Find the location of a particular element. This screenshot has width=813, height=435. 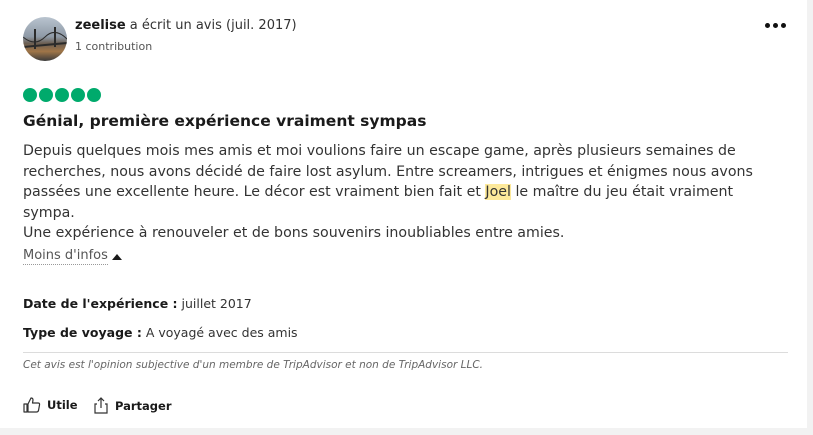

share-icon is located at coordinates (101, 405).